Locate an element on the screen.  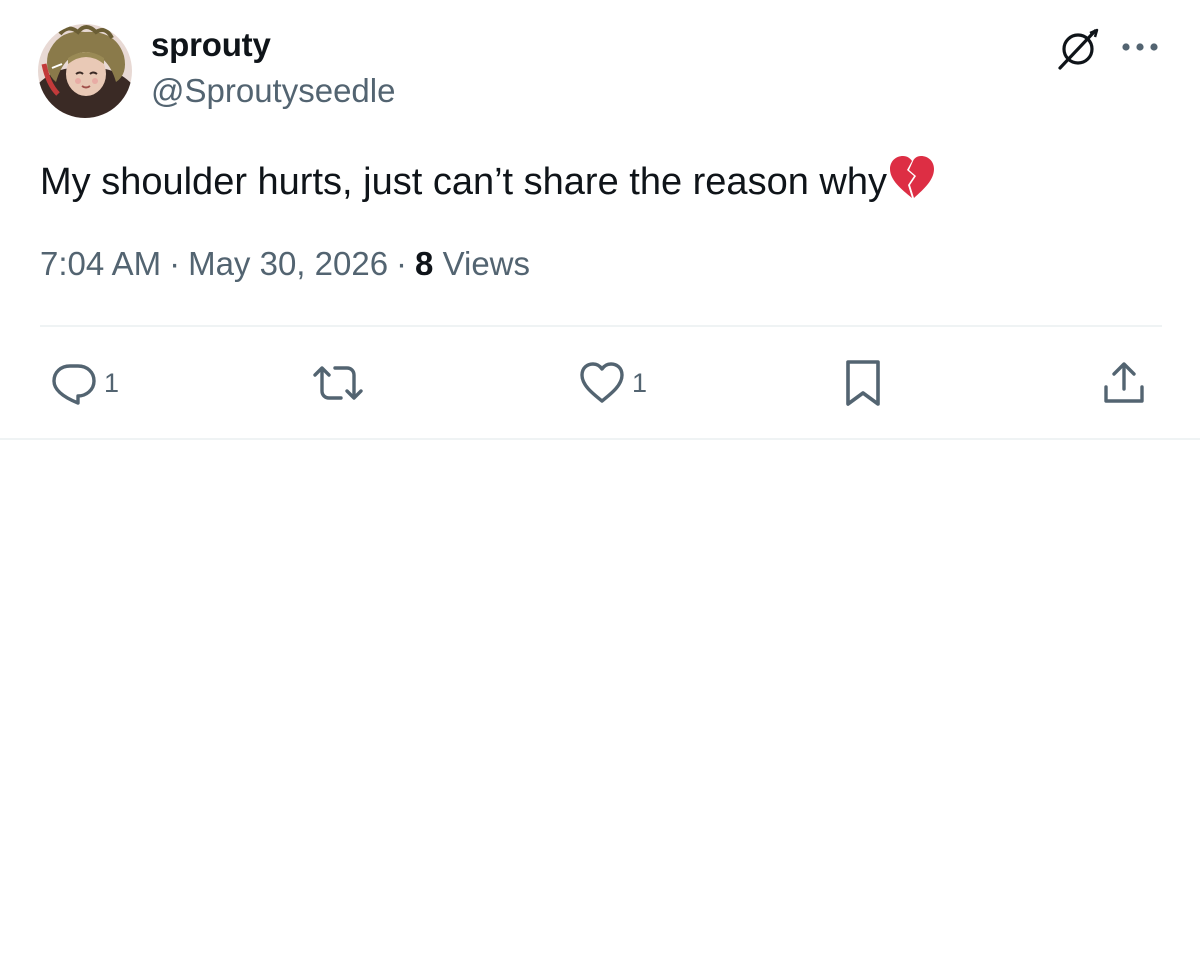
share-icon is located at coordinates (1124, 382).